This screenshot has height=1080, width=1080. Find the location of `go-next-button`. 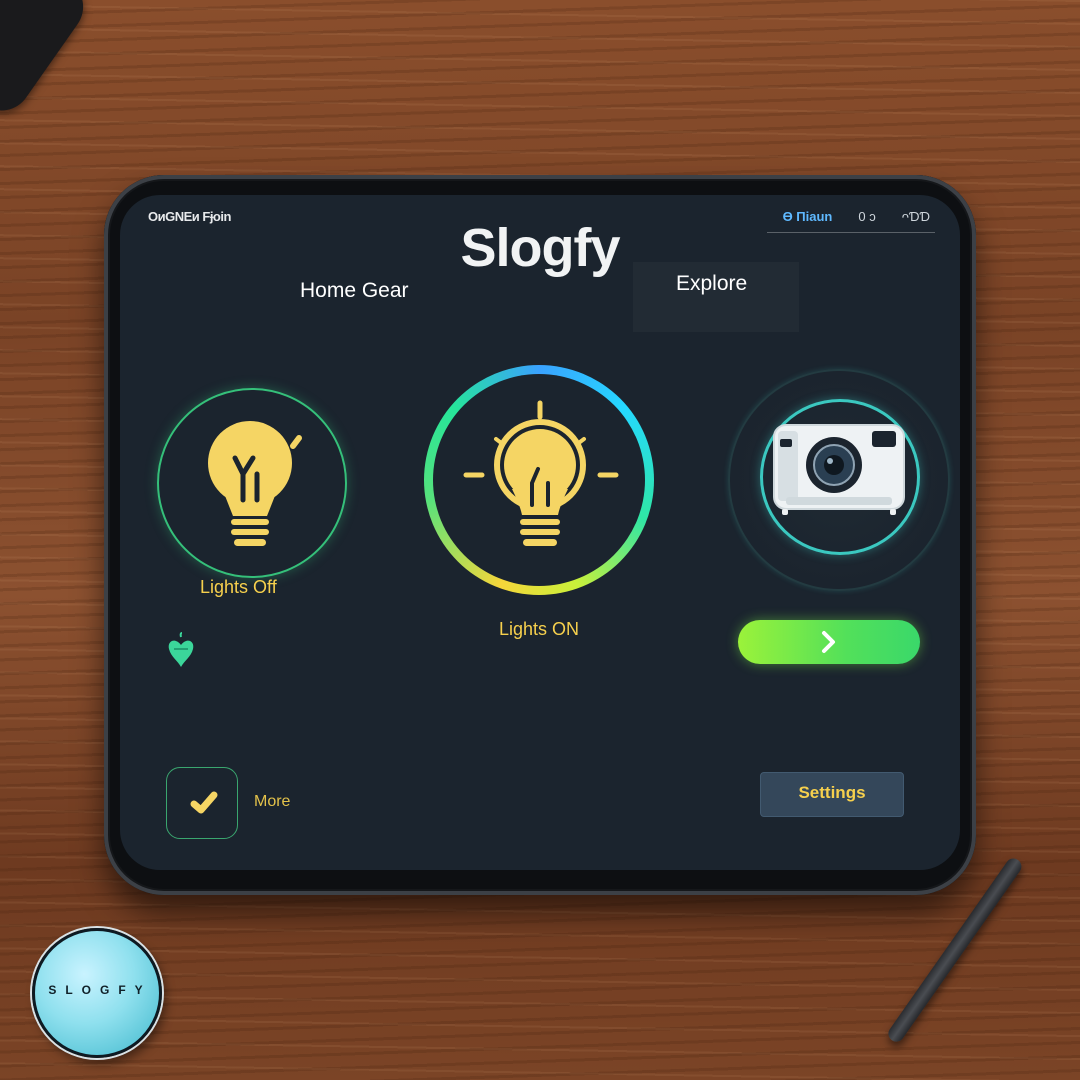

go-next-button is located at coordinates (829, 642).